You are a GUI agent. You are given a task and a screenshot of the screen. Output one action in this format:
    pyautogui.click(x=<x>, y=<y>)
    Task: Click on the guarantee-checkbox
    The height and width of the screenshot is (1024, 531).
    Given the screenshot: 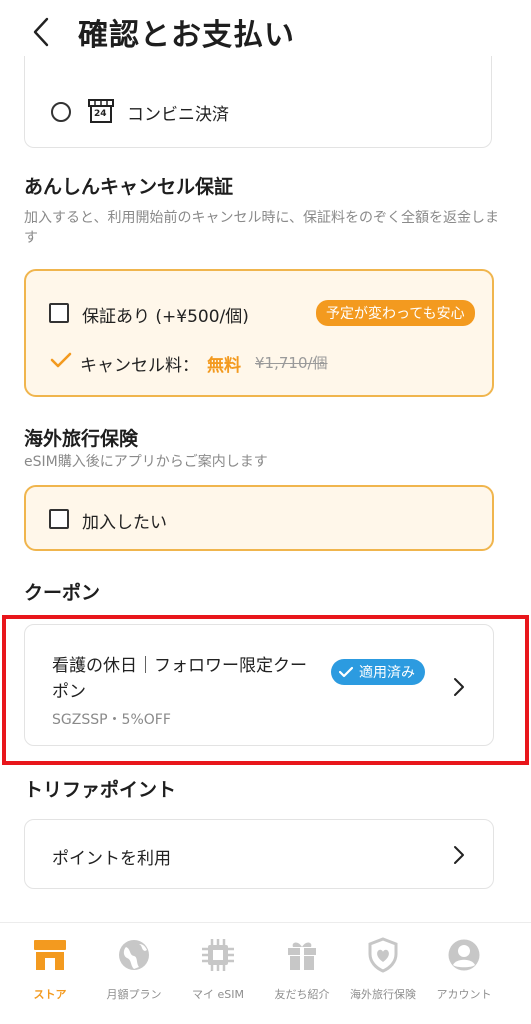 What is the action you would take?
    pyautogui.click(x=59, y=313)
    